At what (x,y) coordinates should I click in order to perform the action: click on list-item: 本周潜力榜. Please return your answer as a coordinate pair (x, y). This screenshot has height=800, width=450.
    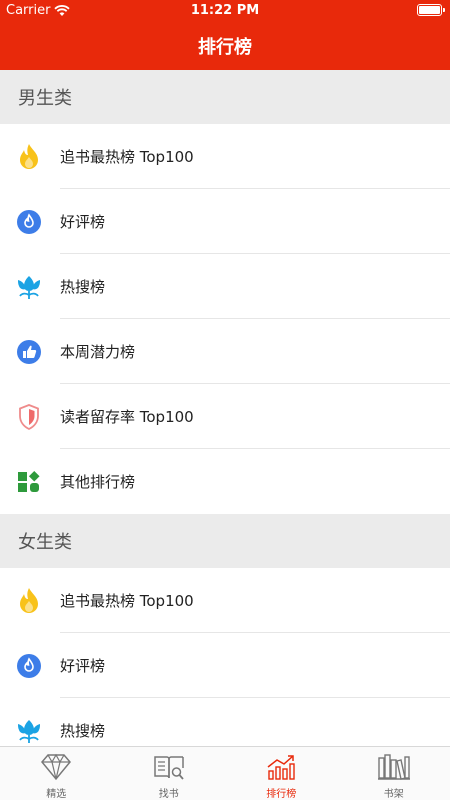
    Looking at the image, I should click on (225, 351).